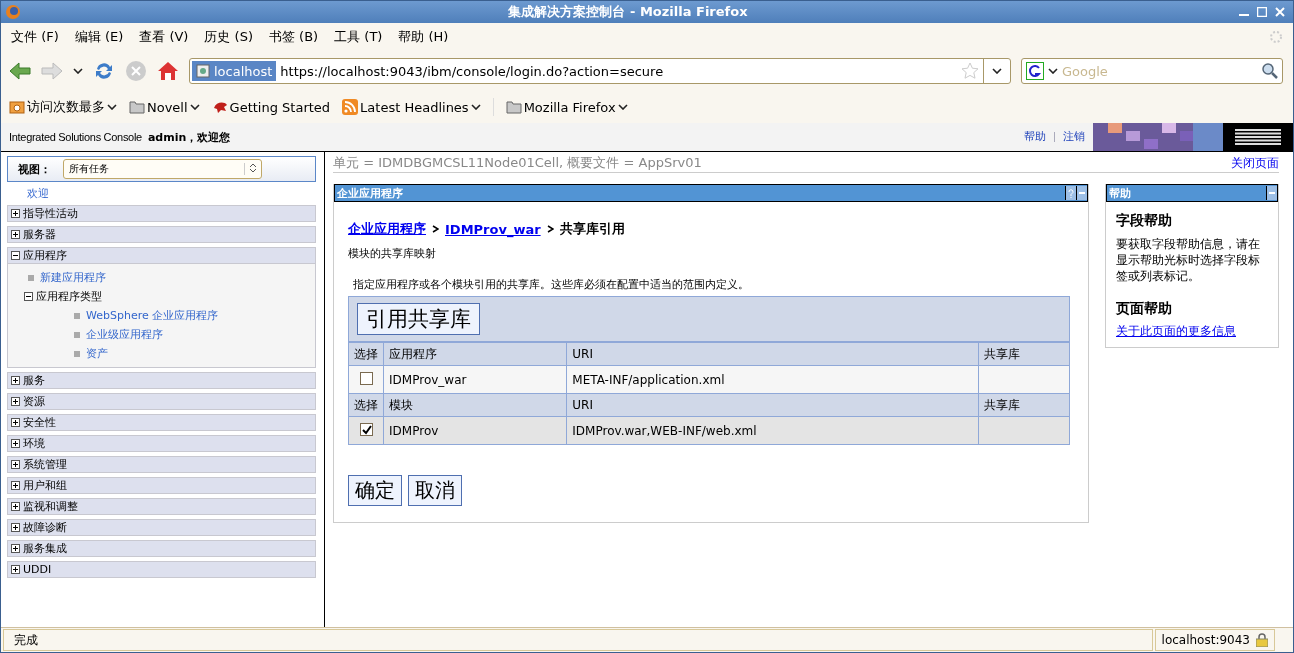  I want to click on tree-link: 新建应用程序, so click(171, 277).